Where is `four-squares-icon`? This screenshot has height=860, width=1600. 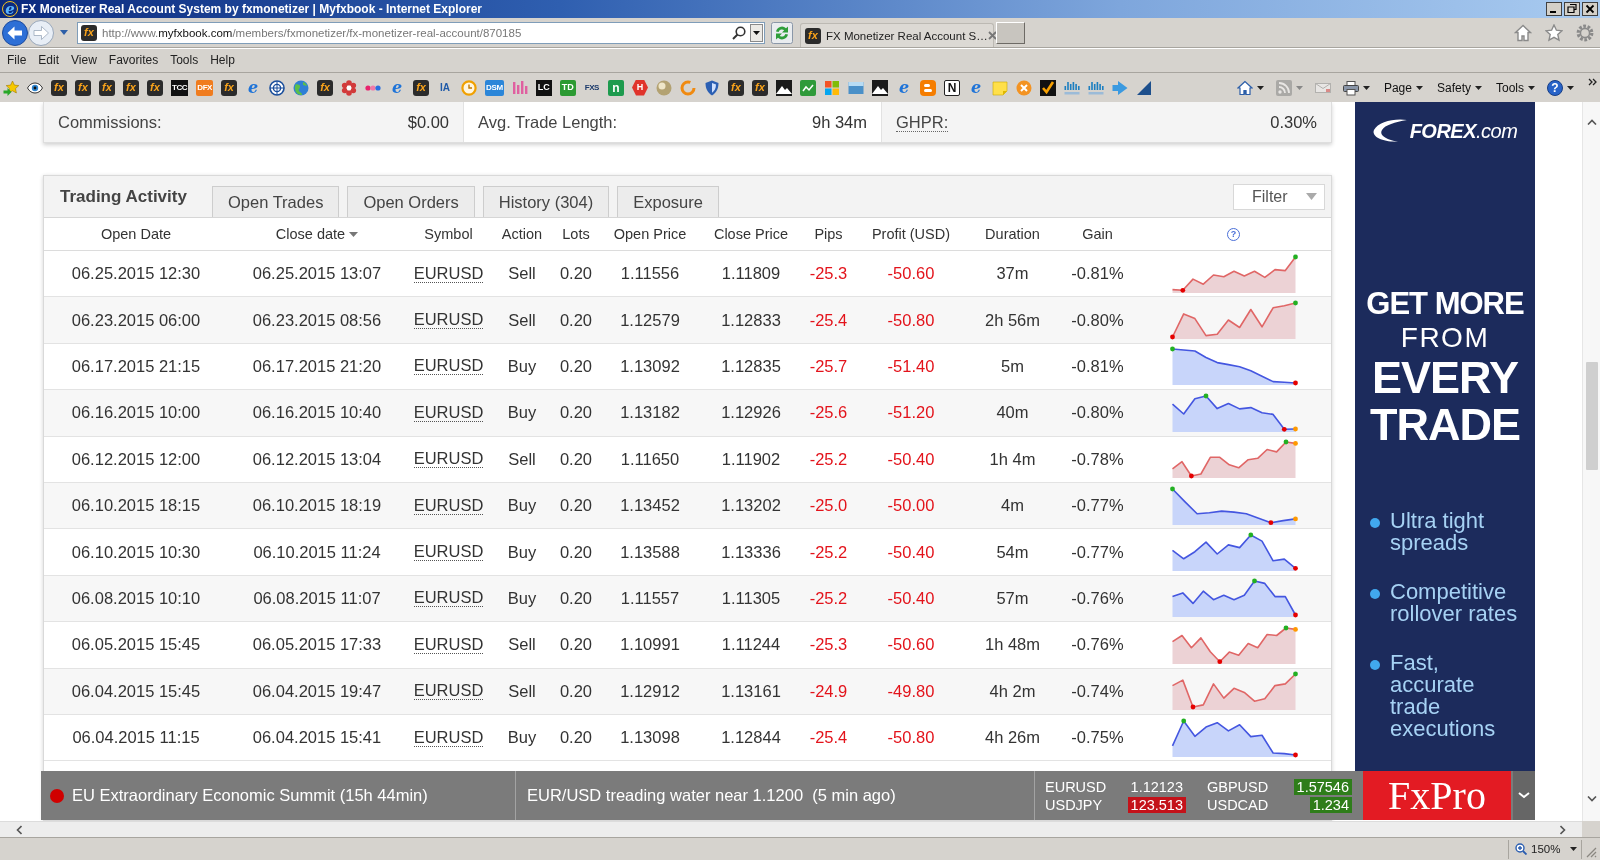 four-squares-icon is located at coordinates (832, 87).